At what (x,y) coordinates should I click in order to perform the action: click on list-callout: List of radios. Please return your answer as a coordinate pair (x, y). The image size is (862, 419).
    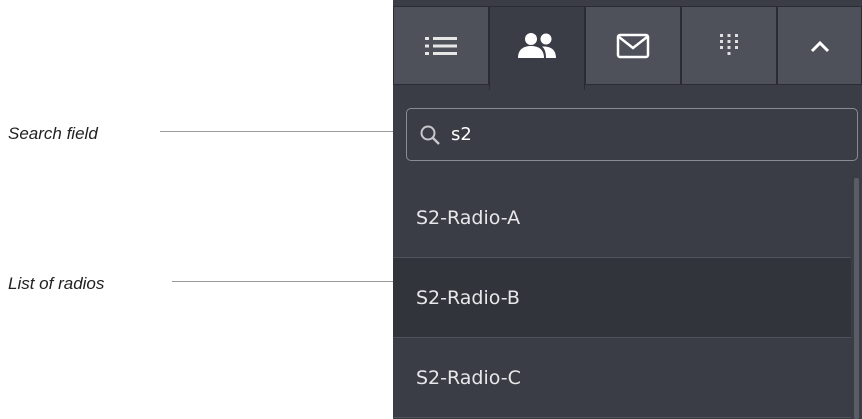
    Looking at the image, I should click on (56, 283).